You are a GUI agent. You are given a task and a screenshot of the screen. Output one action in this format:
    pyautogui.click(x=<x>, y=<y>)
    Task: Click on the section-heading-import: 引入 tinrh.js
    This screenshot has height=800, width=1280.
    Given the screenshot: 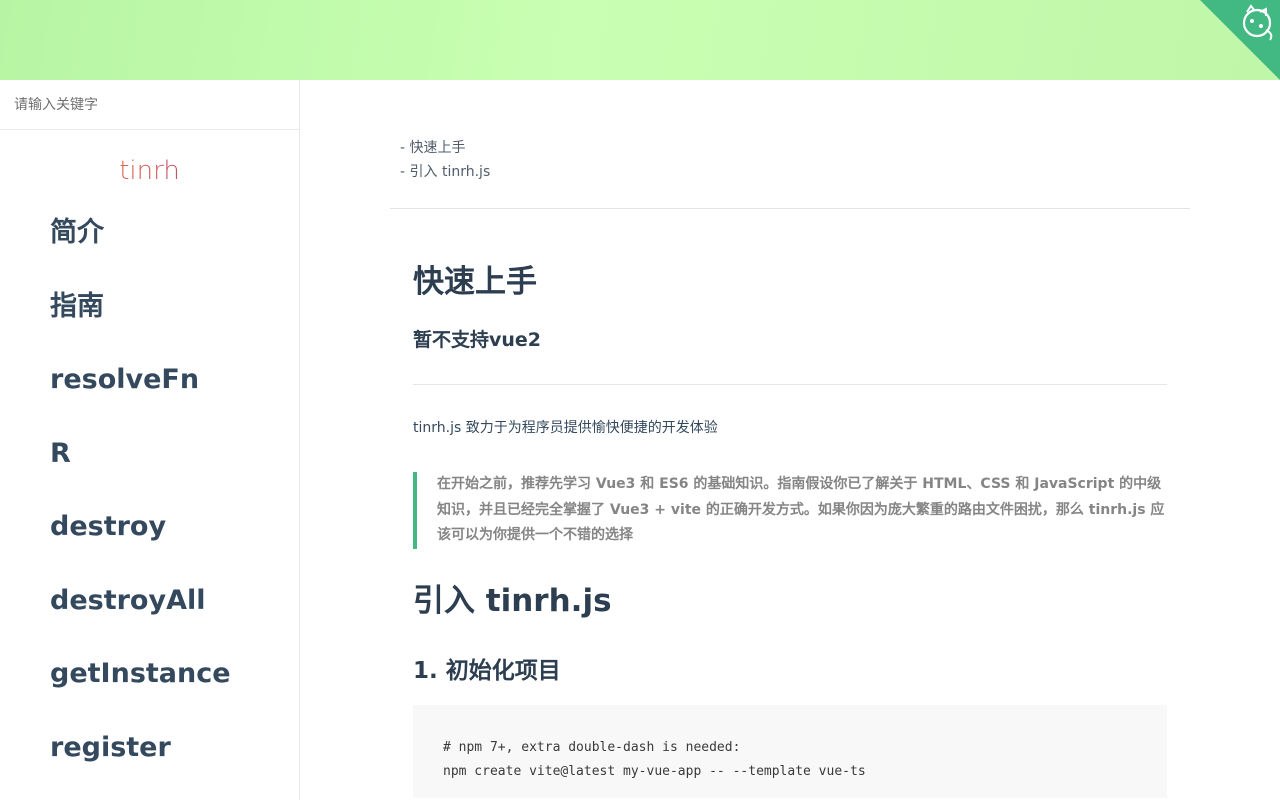 What is the action you would take?
    pyautogui.click(x=512, y=600)
    